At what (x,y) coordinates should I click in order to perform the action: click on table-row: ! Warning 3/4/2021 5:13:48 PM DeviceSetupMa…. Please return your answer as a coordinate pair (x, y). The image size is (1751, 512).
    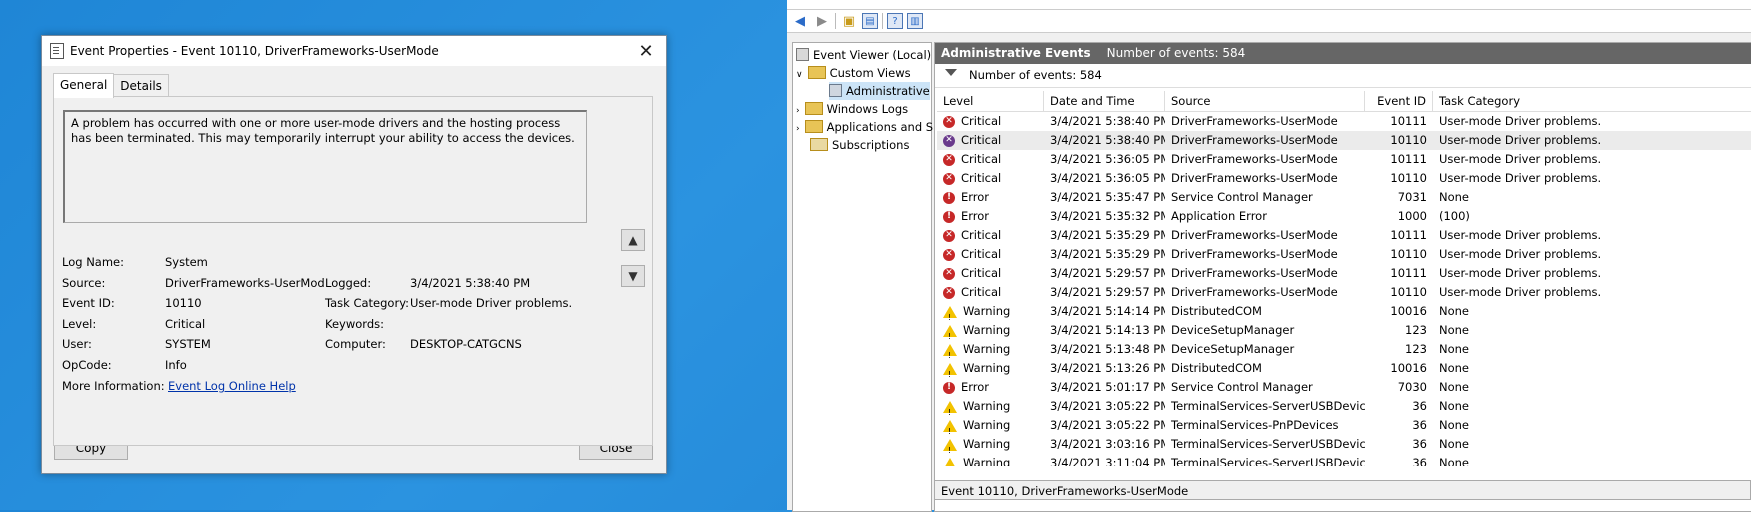
    Looking at the image, I should click on (1344, 349).